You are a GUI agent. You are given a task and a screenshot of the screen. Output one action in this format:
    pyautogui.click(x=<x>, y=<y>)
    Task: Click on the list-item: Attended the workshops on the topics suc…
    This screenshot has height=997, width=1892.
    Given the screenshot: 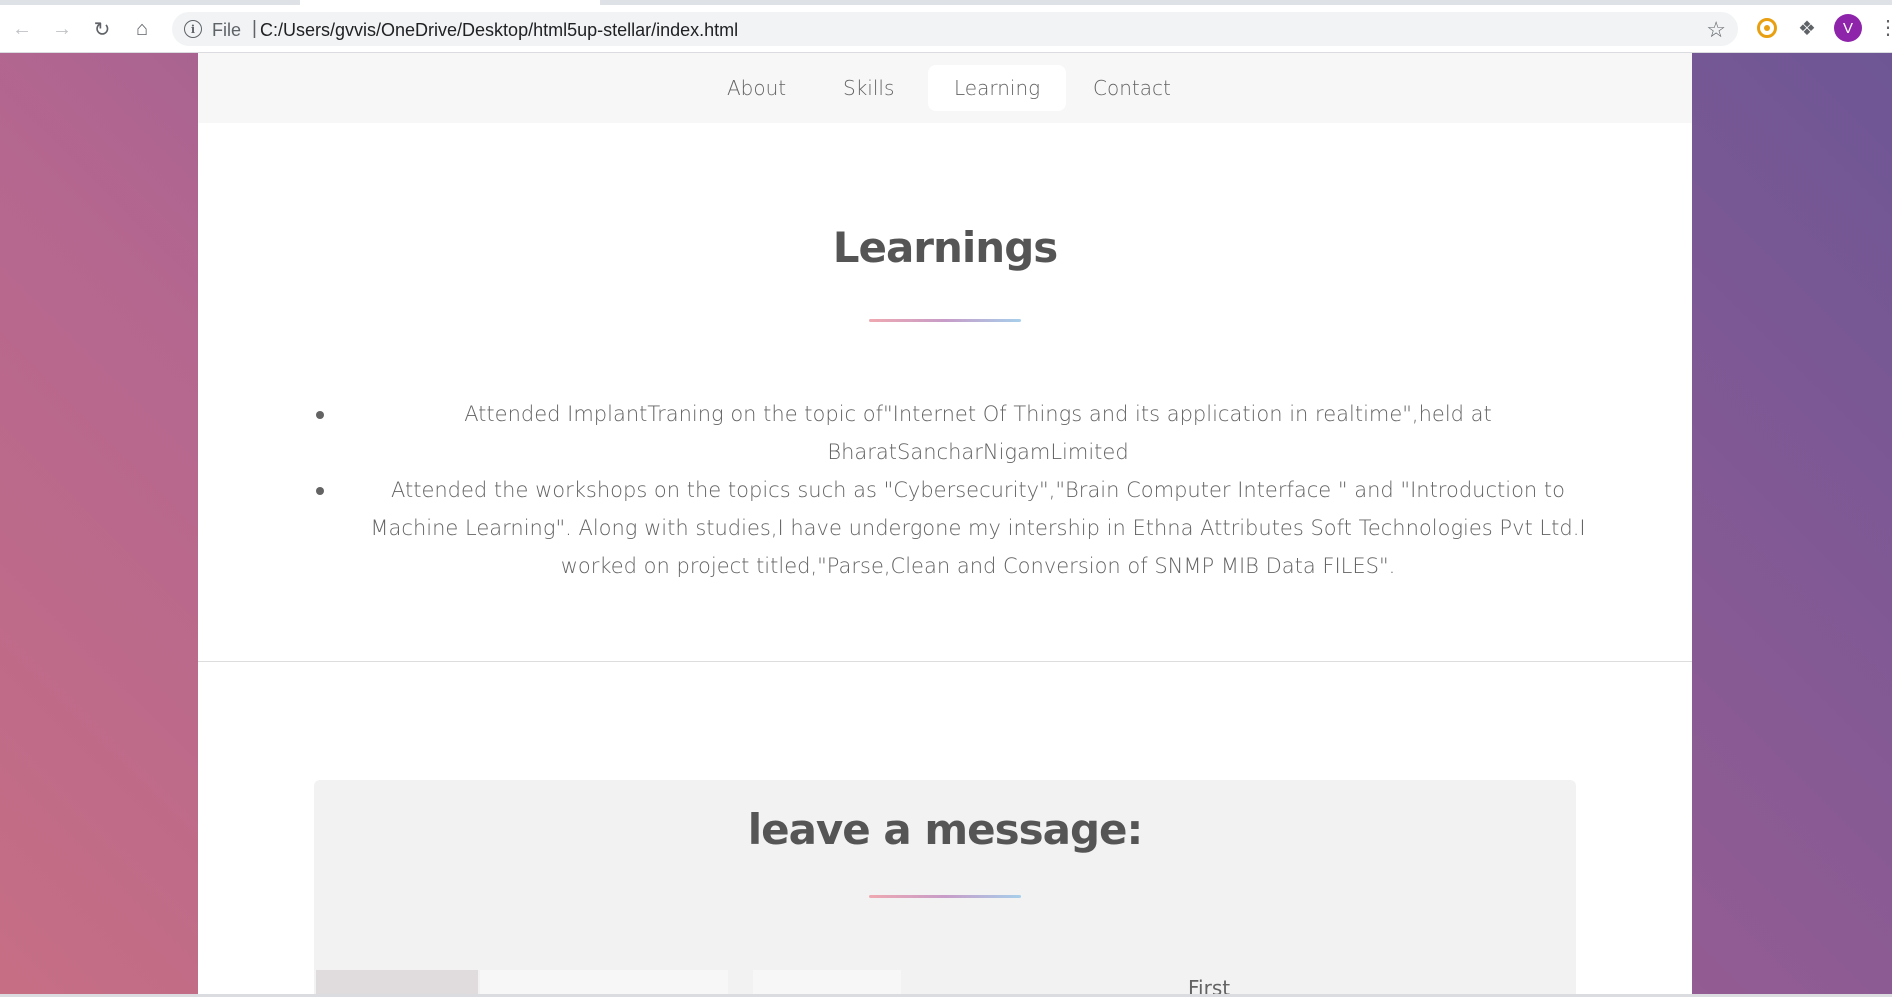 What is the action you would take?
    pyautogui.click(x=958, y=528)
    